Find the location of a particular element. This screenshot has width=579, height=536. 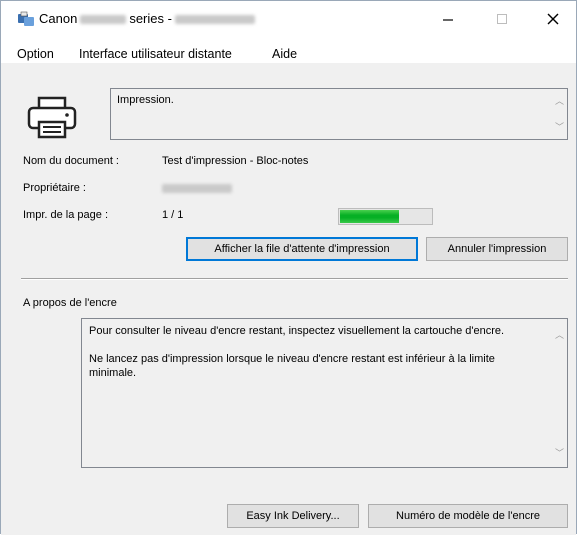

minimize-icon is located at coordinates (448, 20).